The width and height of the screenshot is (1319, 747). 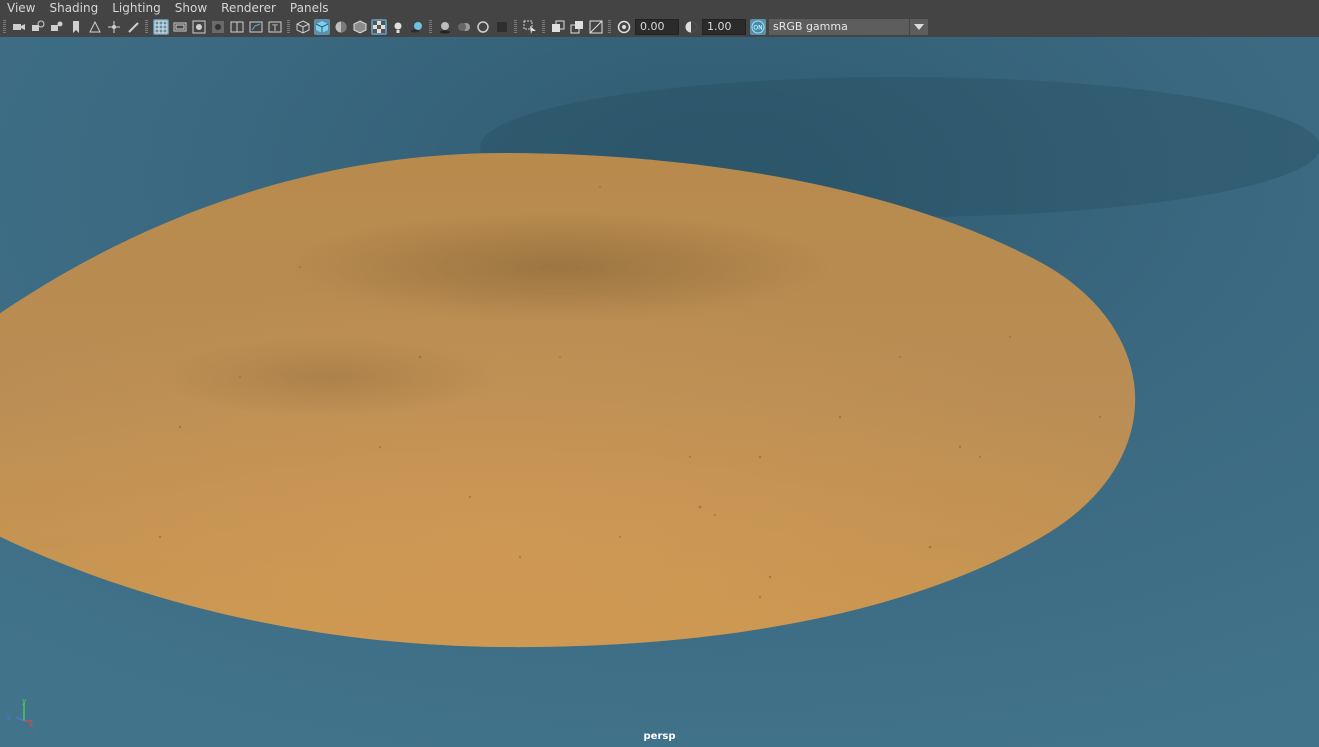 I want to click on safe-action-icon, so click(x=256, y=27).